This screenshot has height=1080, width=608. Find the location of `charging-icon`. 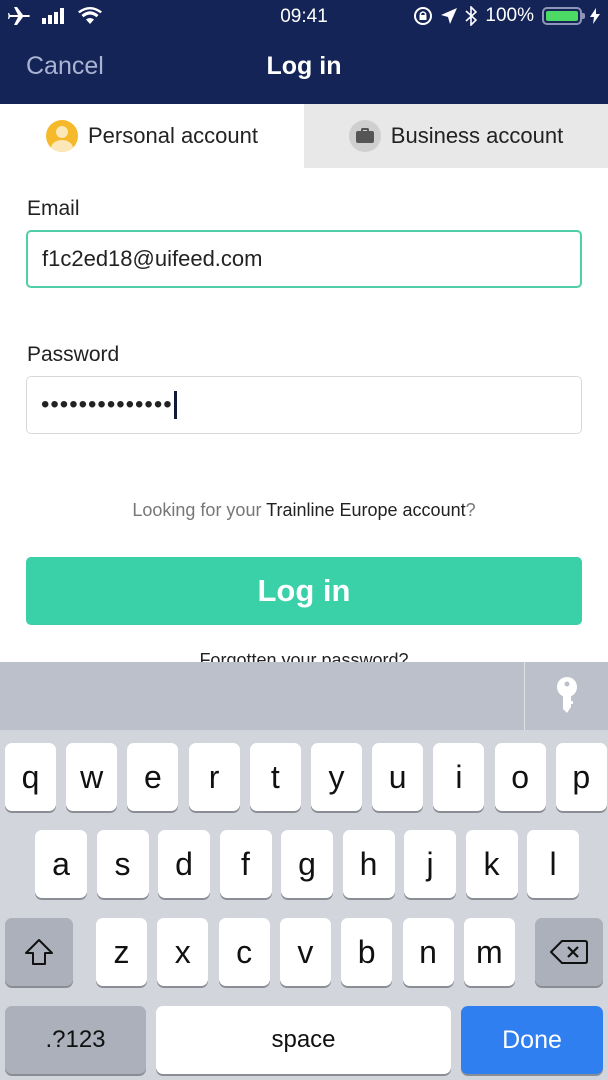

charging-icon is located at coordinates (595, 16).